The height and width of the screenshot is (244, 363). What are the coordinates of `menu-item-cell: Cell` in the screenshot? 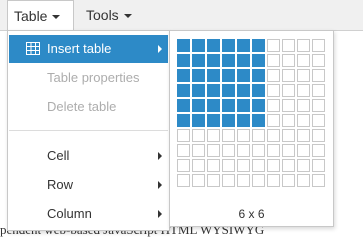 It's located at (88, 156).